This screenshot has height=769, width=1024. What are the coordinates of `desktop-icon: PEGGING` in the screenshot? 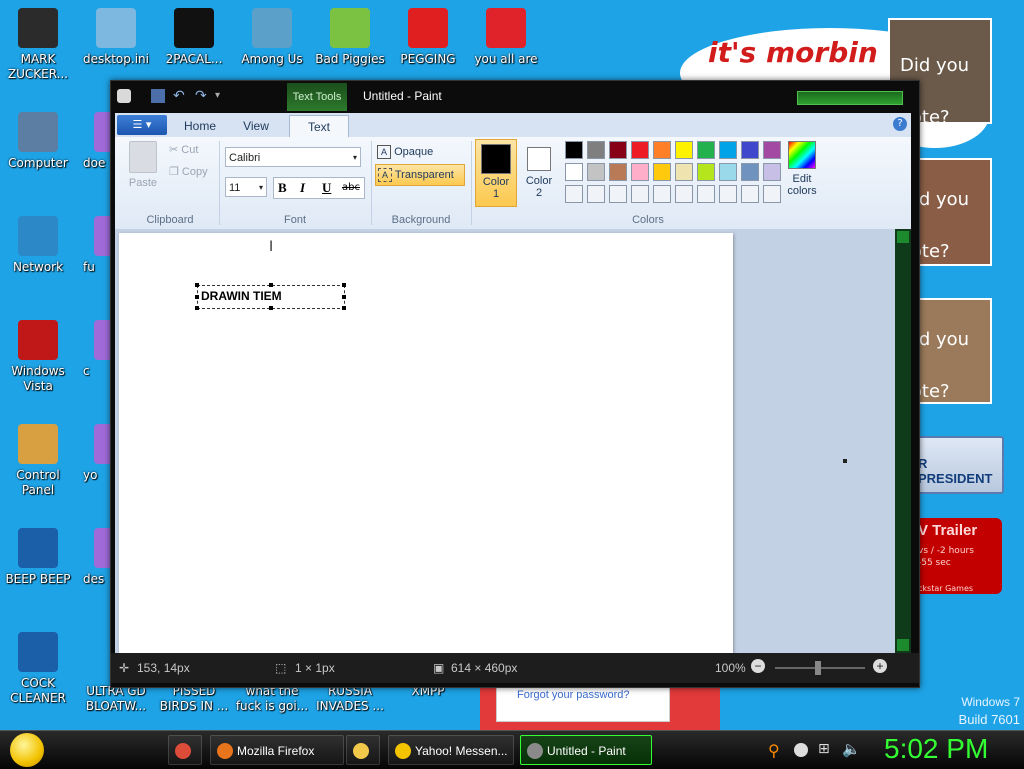 It's located at (428, 37).